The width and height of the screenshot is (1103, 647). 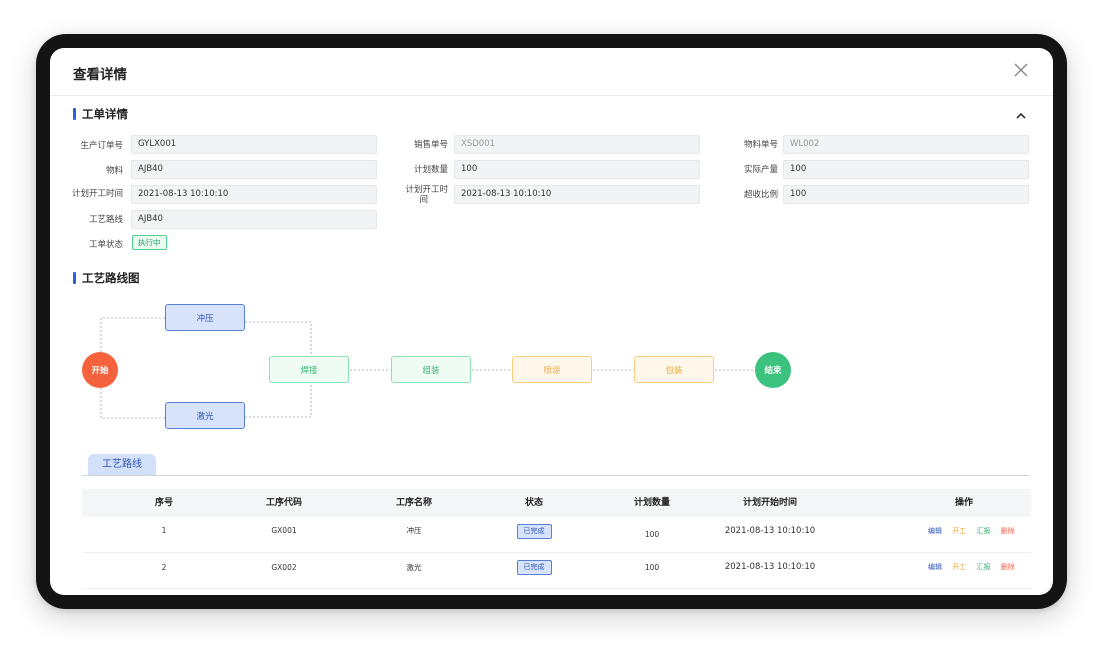 I want to click on col-name: 工序名称, so click(x=413, y=503).